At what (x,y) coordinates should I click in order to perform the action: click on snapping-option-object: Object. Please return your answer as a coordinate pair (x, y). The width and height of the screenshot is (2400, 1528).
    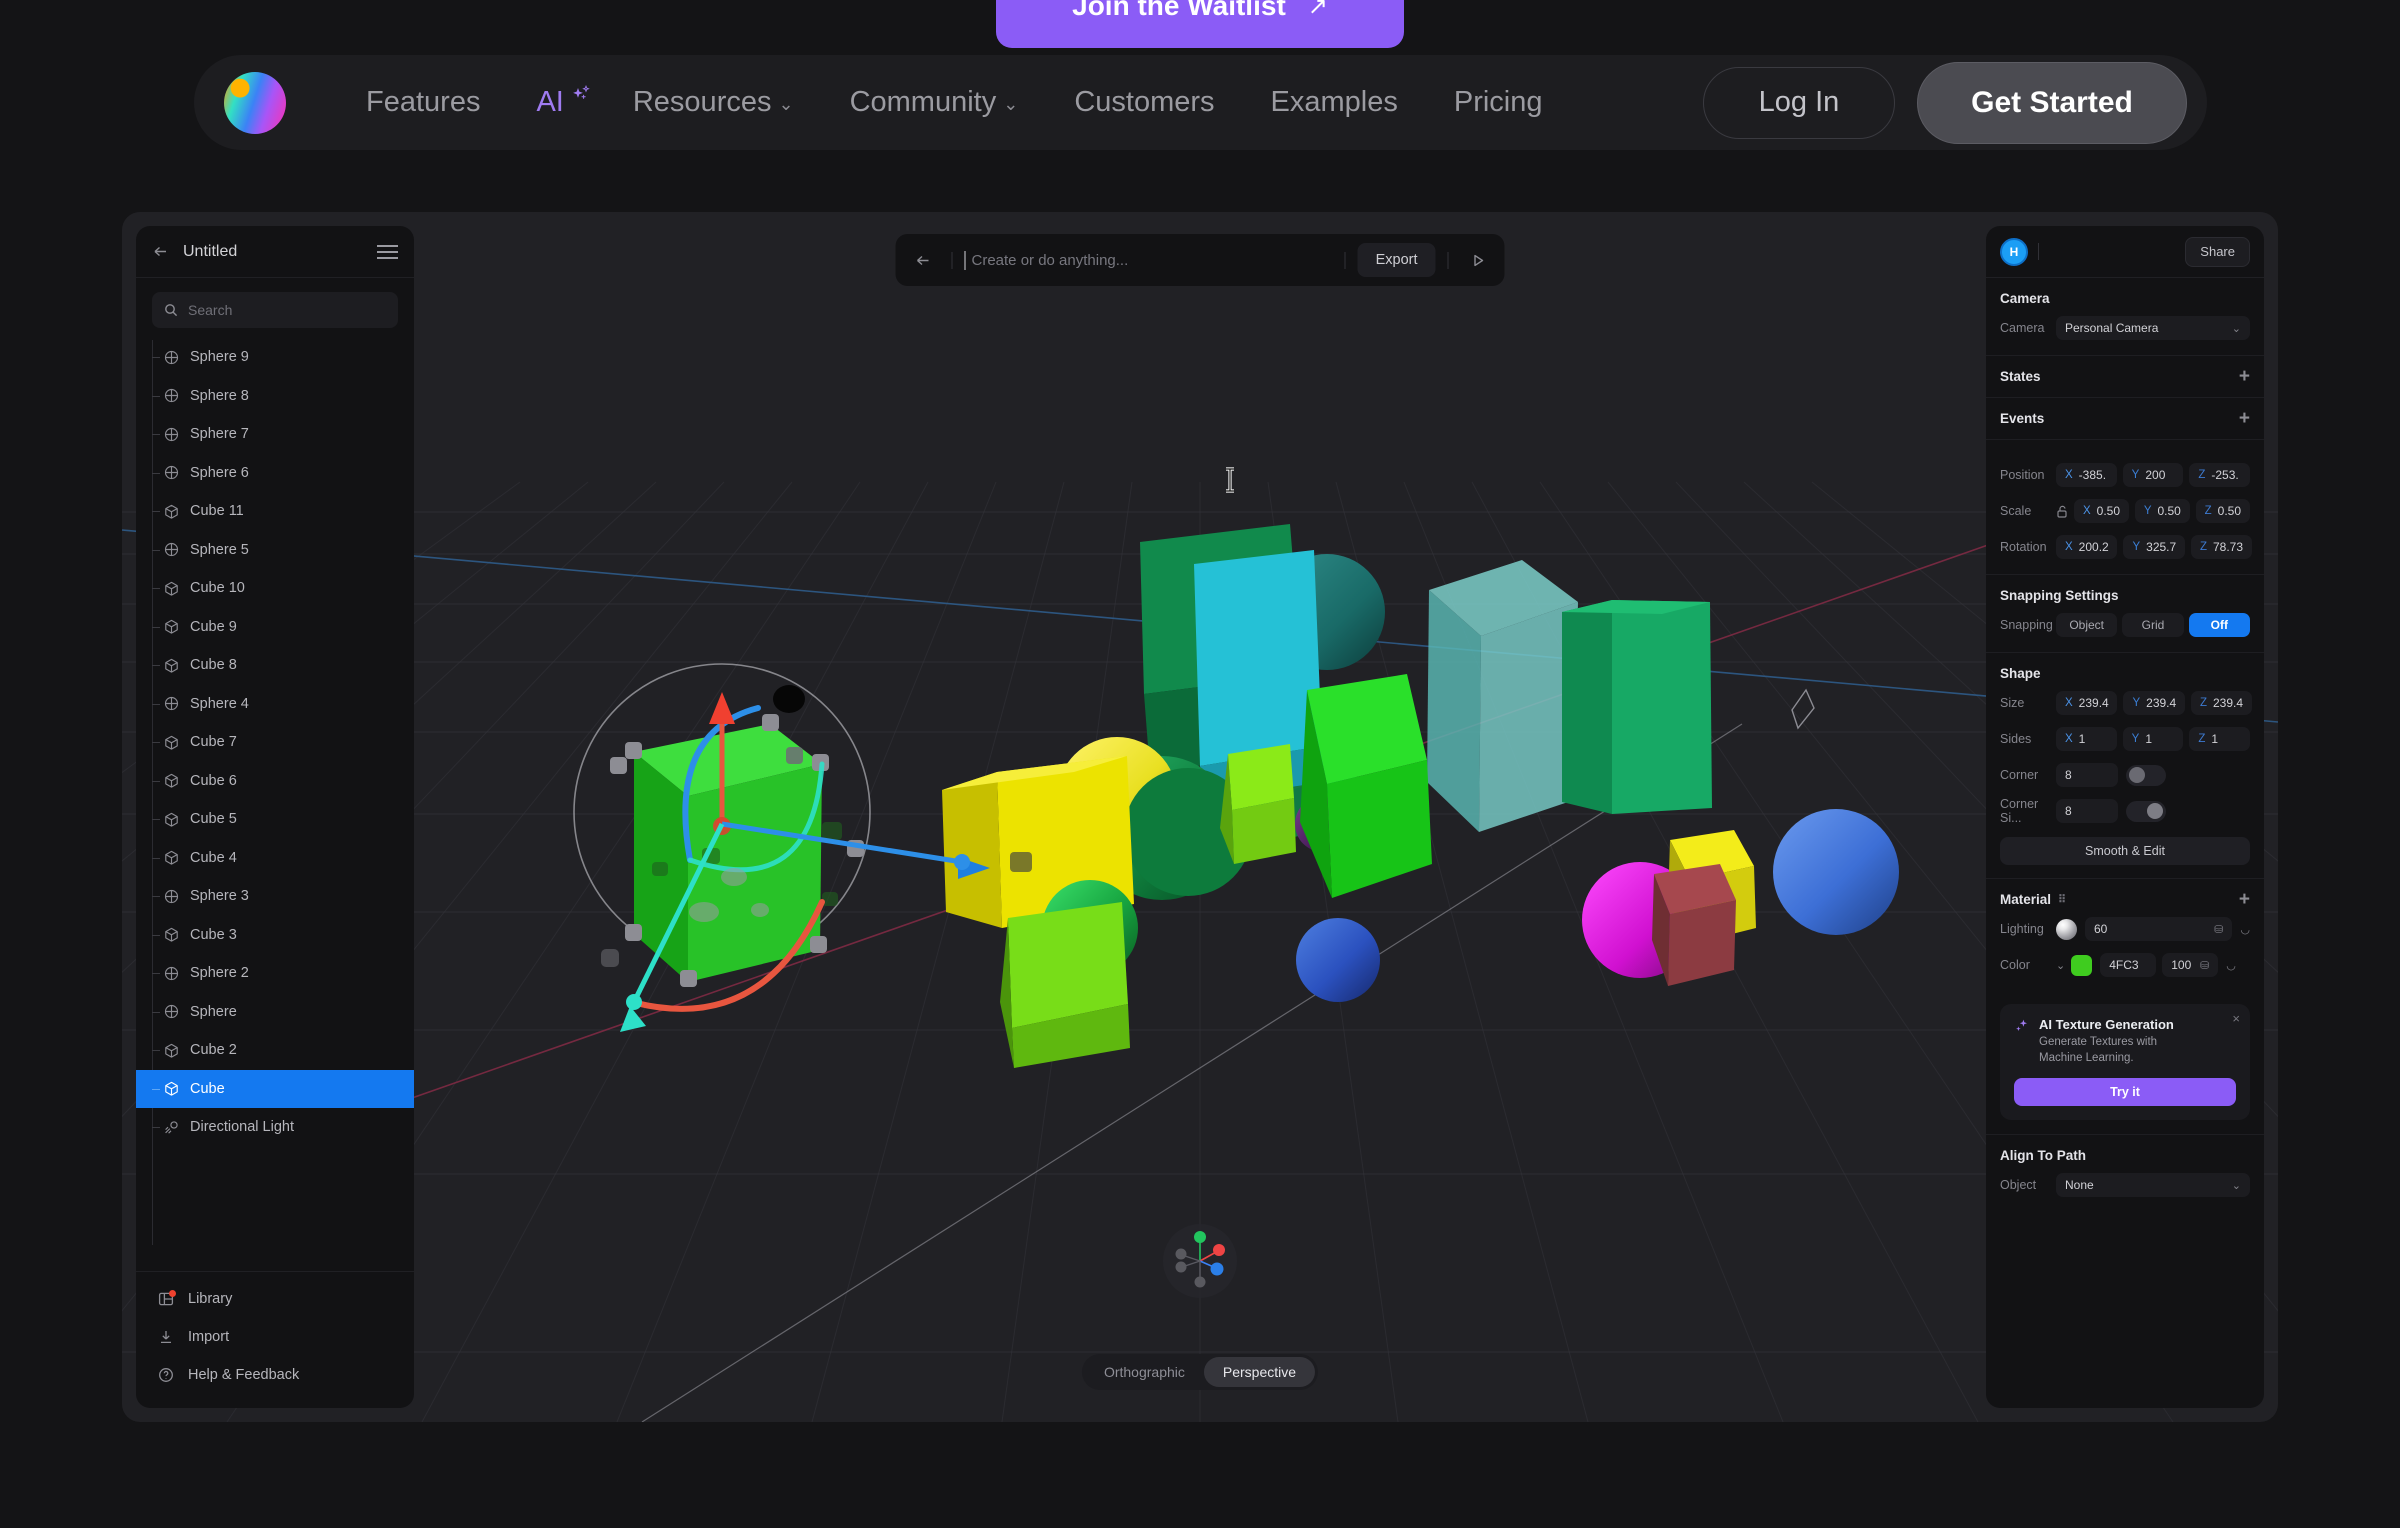
    Looking at the image, I should click on (2087, 625).